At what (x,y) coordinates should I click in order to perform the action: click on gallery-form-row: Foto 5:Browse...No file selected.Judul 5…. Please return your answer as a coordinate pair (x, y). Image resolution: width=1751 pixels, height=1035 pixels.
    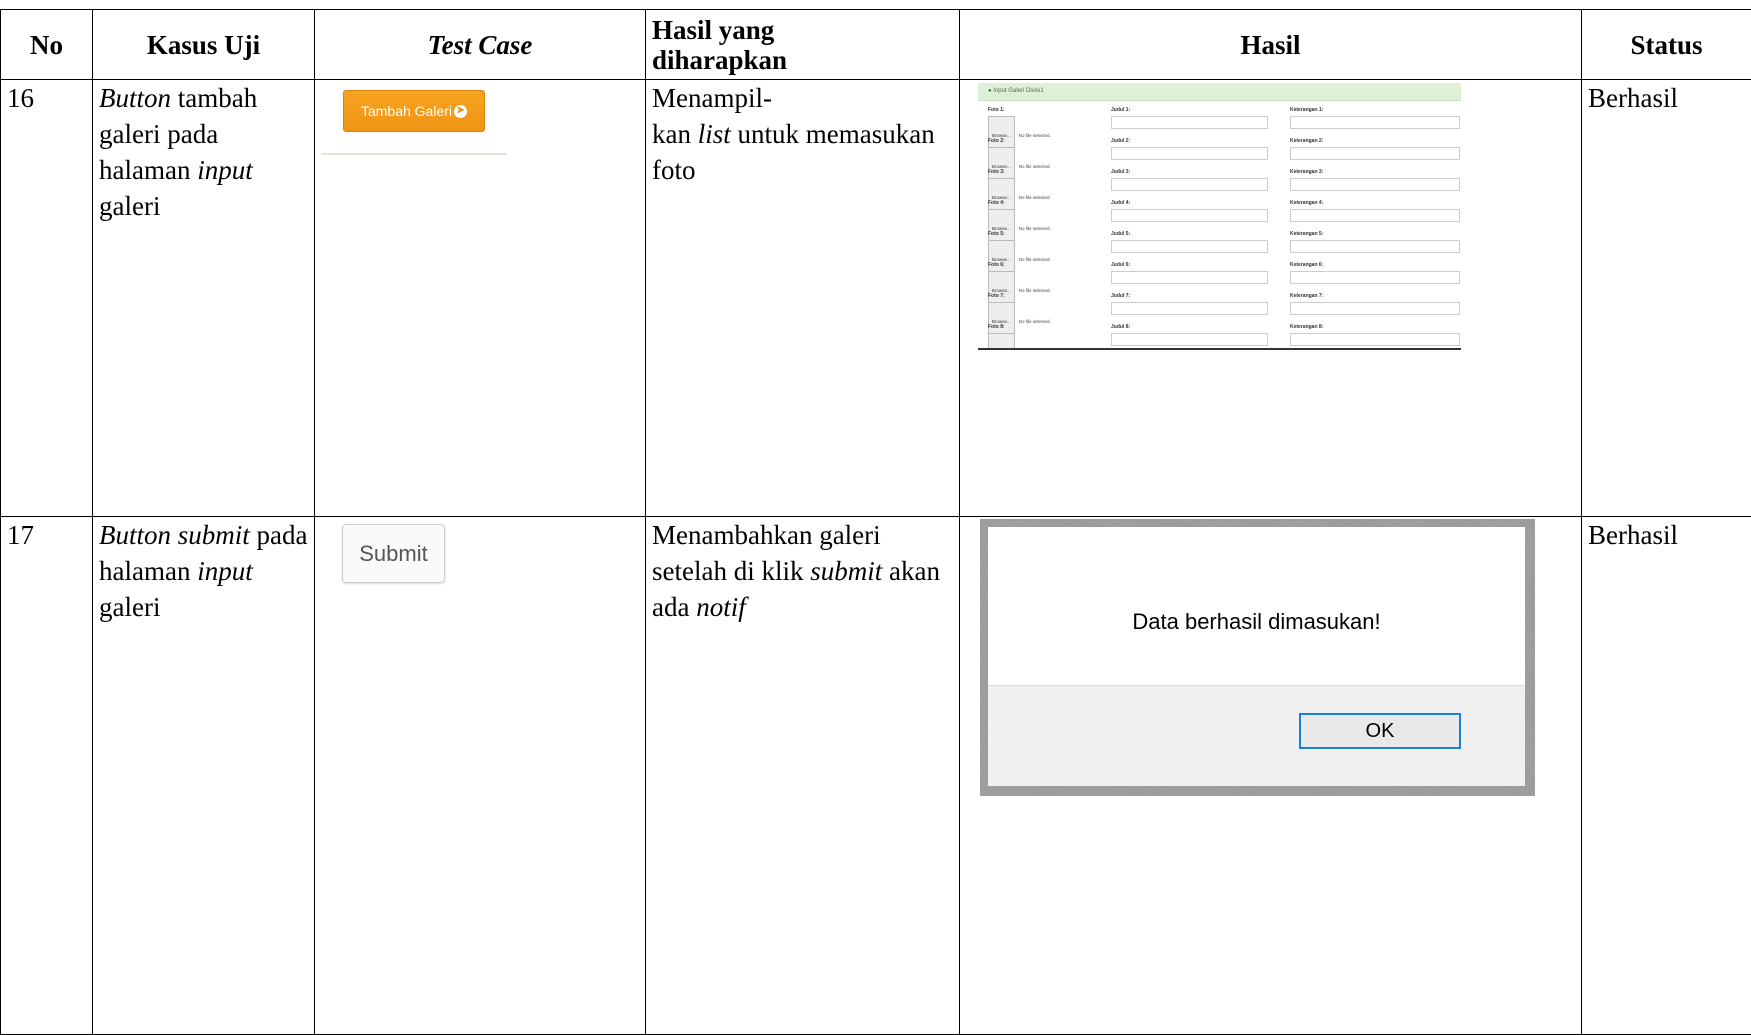
    Looking at the image, I should click on (1219, 246).